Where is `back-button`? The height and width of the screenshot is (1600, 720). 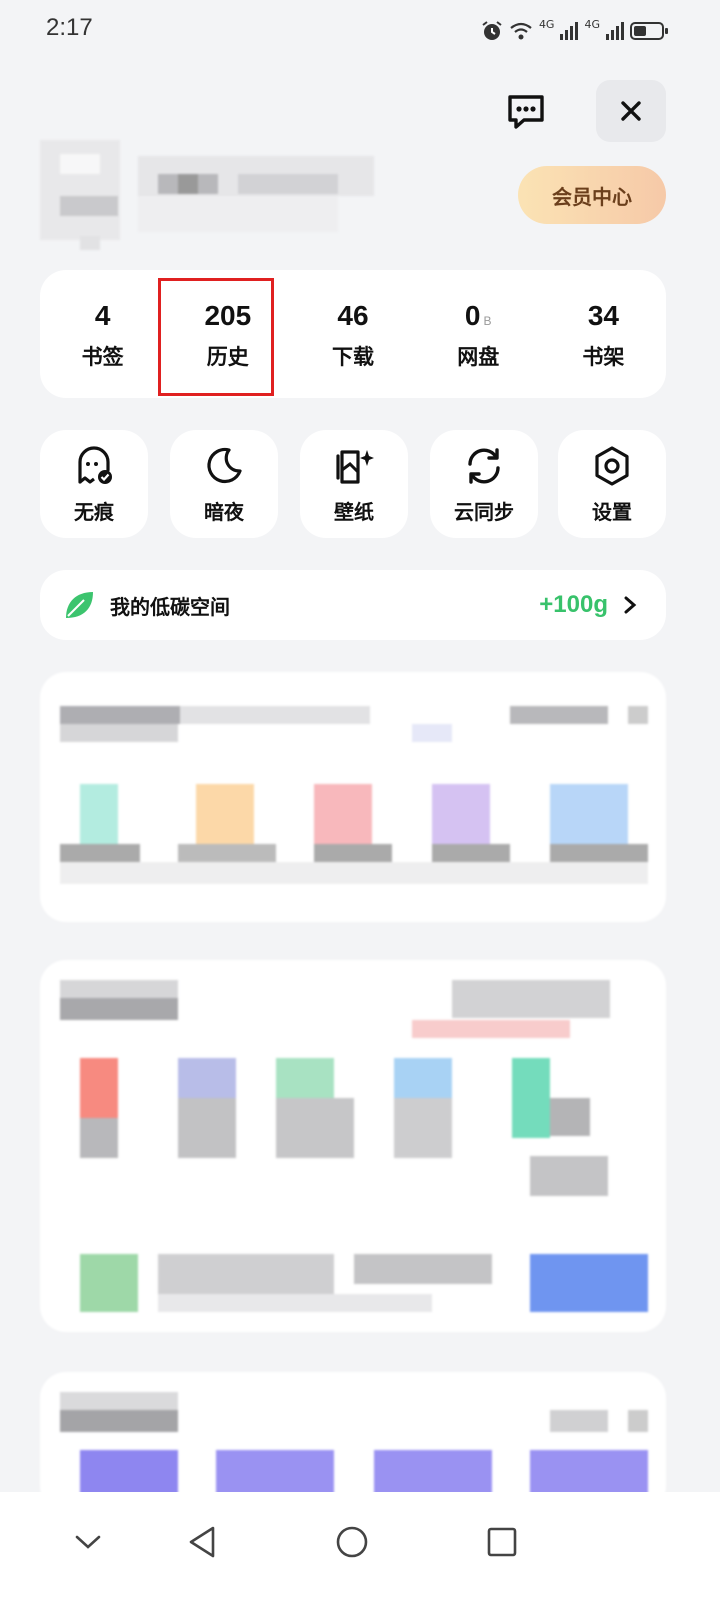 back-button is located at coordinates (202, 1542).